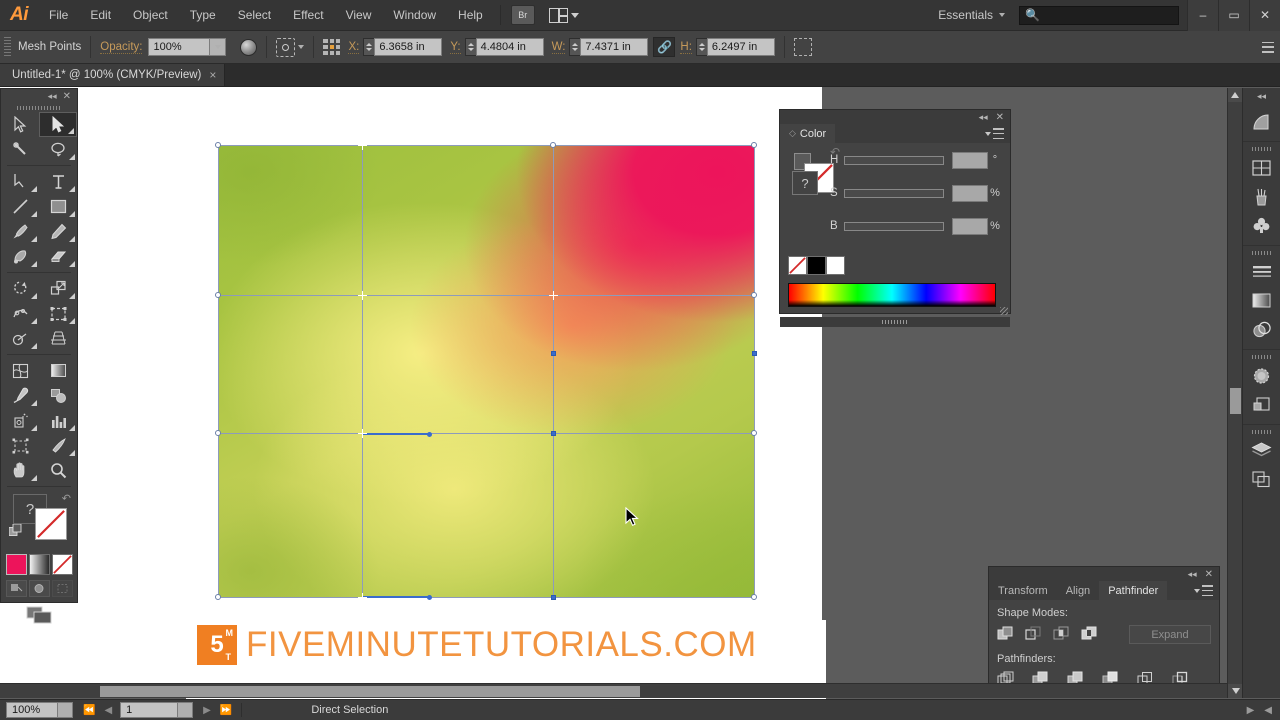  I want to click on swatches-panel-icon, so click(1261, 167).